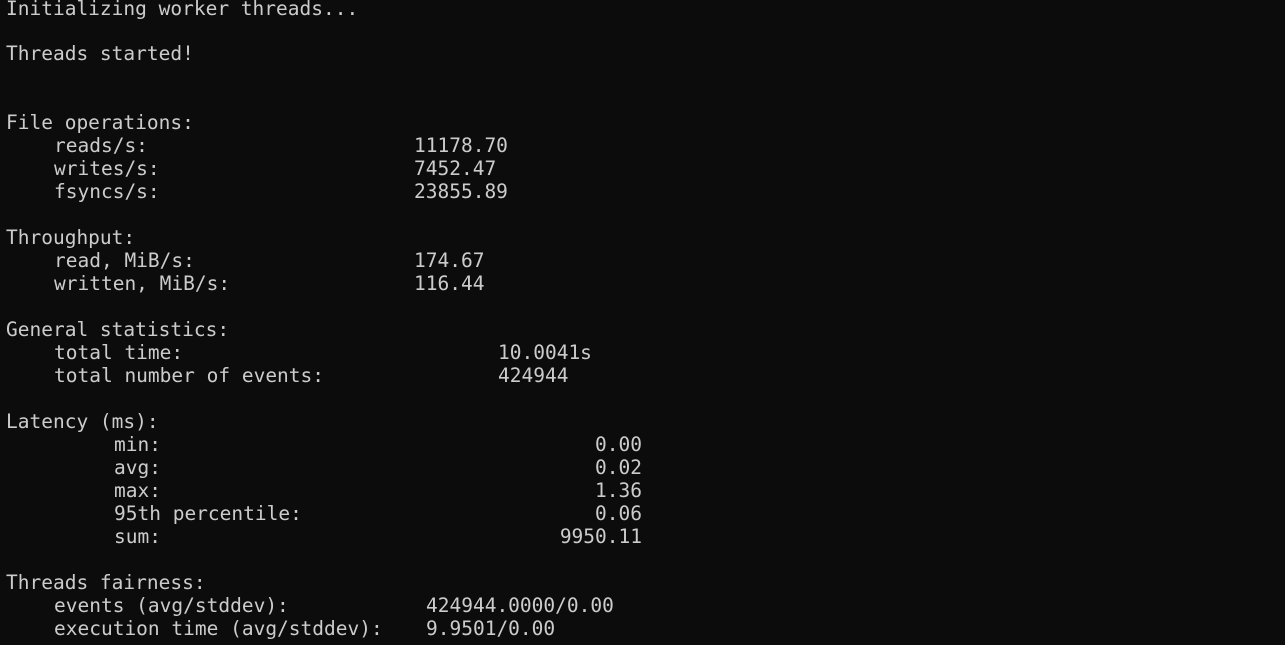 Image resolution: width=1285 pixels, height=645 pixels. What do you see at coordinates (137, 444) in the screenshot?
I see `latency-min-label: min:` at bounding box center [137, 444].